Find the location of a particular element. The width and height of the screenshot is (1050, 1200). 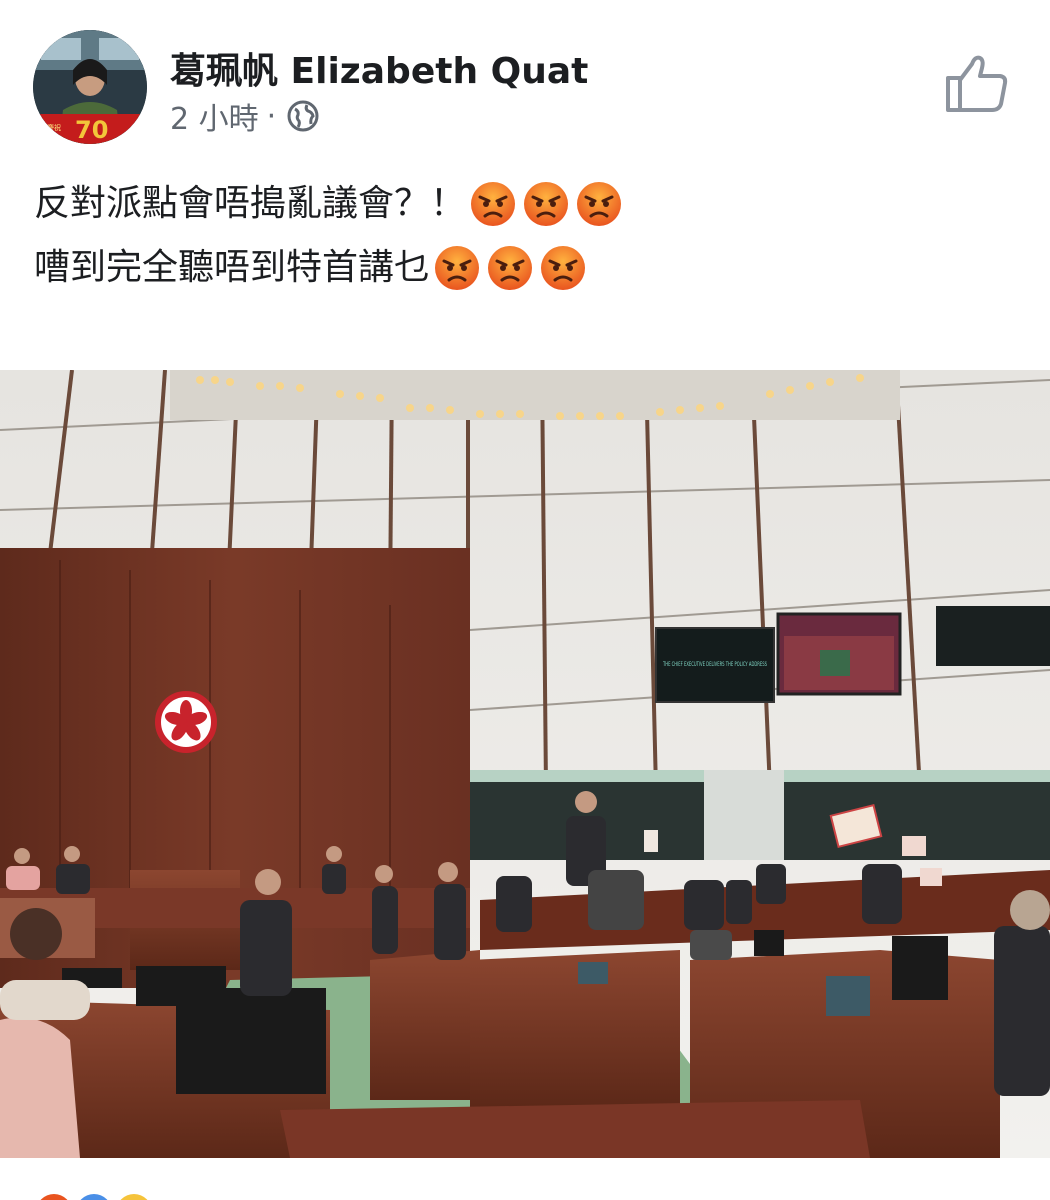

post-text-line-2: 嘈到完全聽唔到特首講乜 is located at coordinates (331, 268).